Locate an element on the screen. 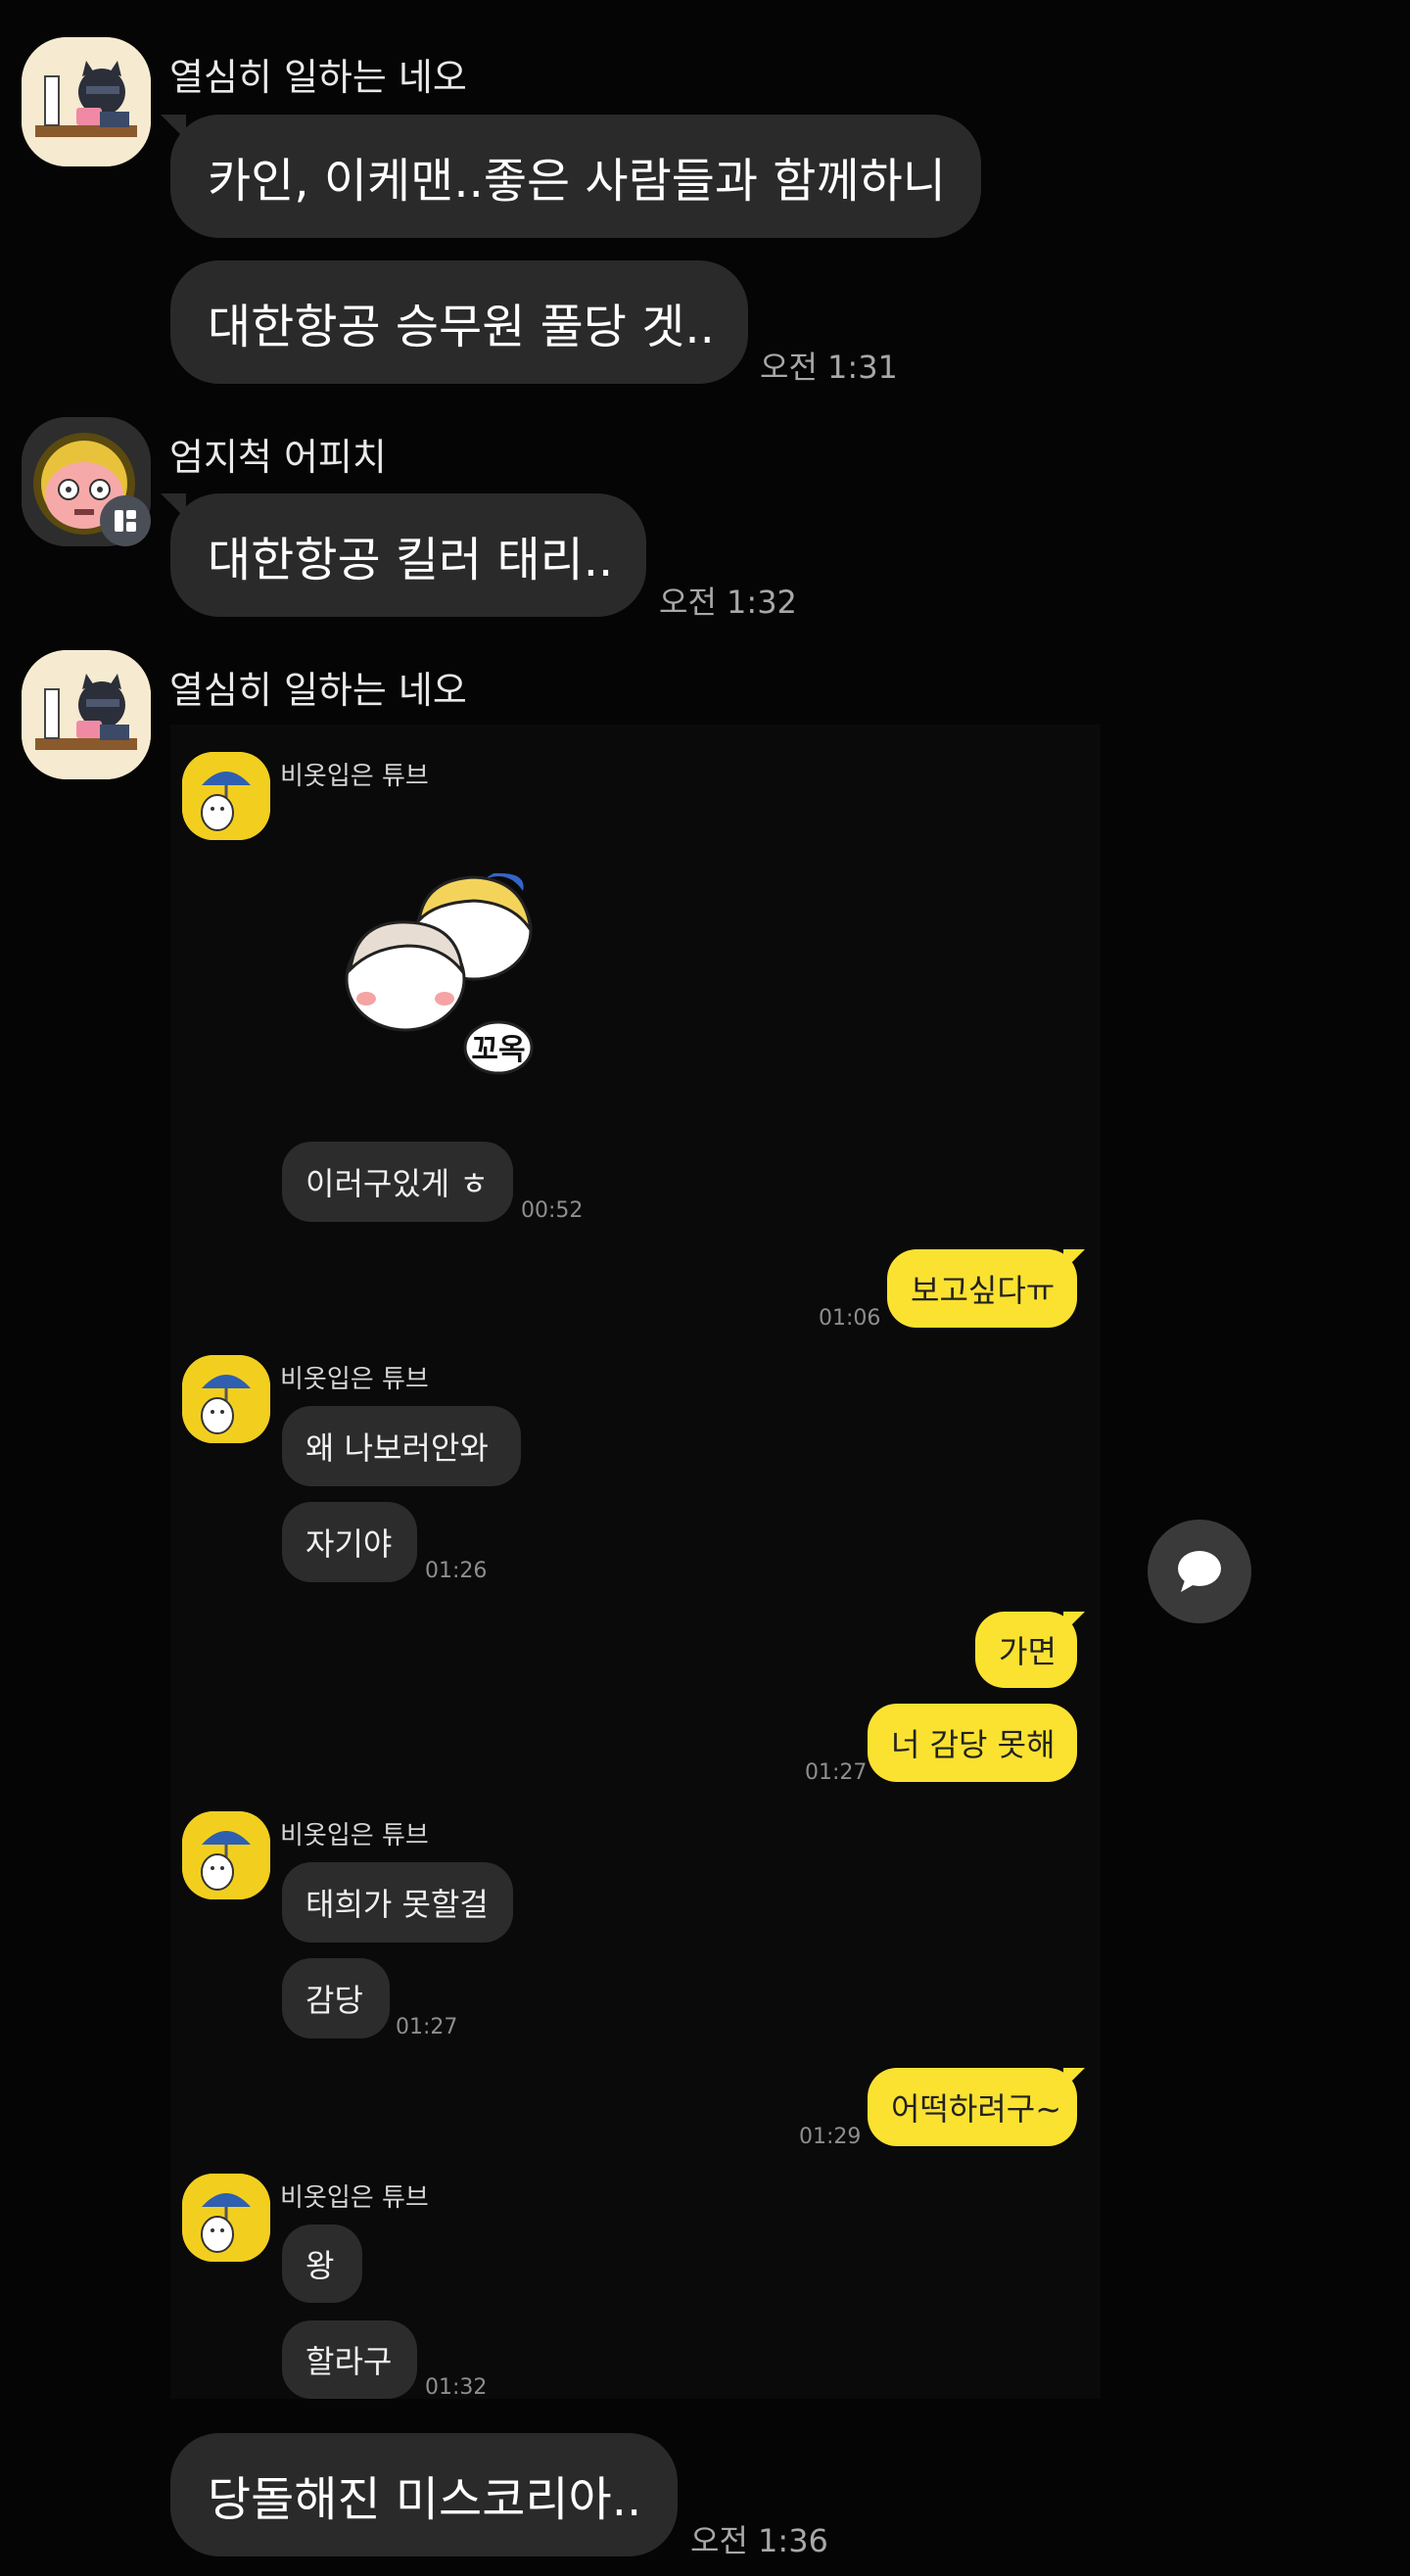 This screenshot has height=2576, width=1410. embedded-bubble: 보고싶다ㅠ is located at coordinates (986, 1288).